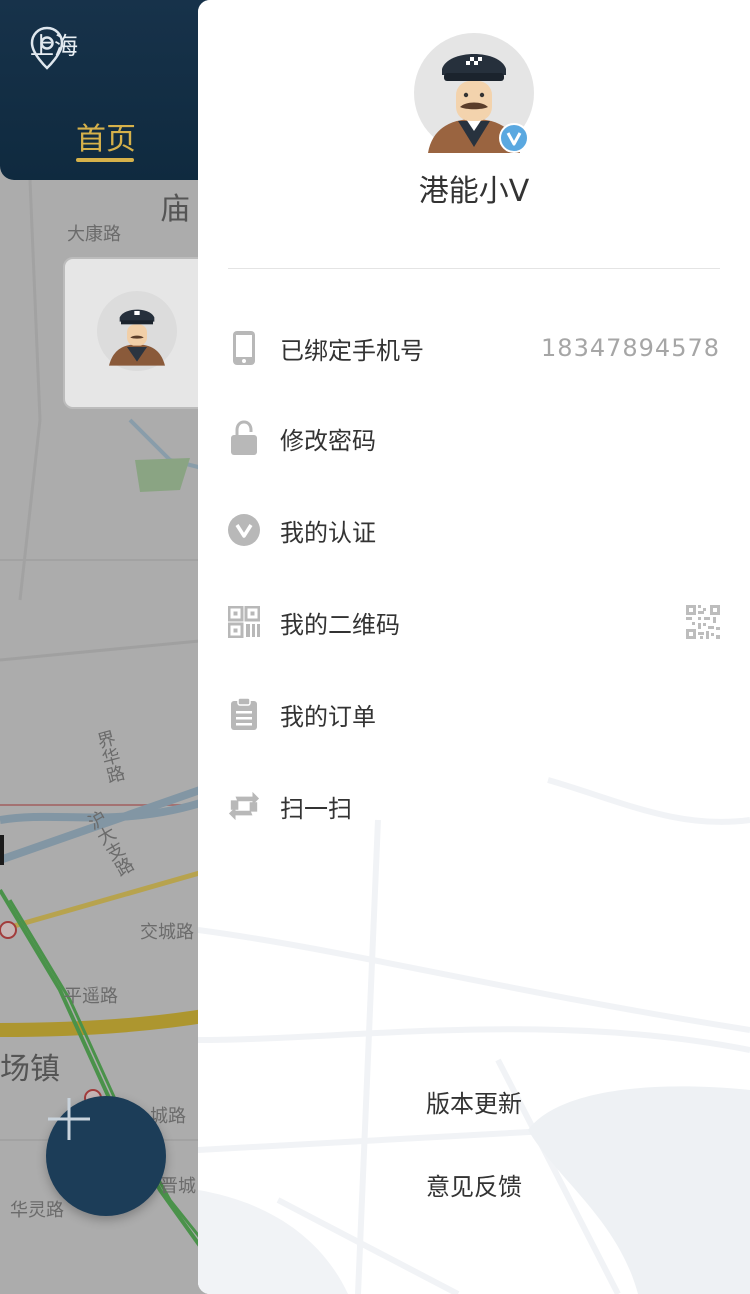 The image size is (750, 1294). What do you see at coordinates (474, 806) in the screenshot?
I see `menu-item-scan: 扫一扫` at bounding box center [474, 806].